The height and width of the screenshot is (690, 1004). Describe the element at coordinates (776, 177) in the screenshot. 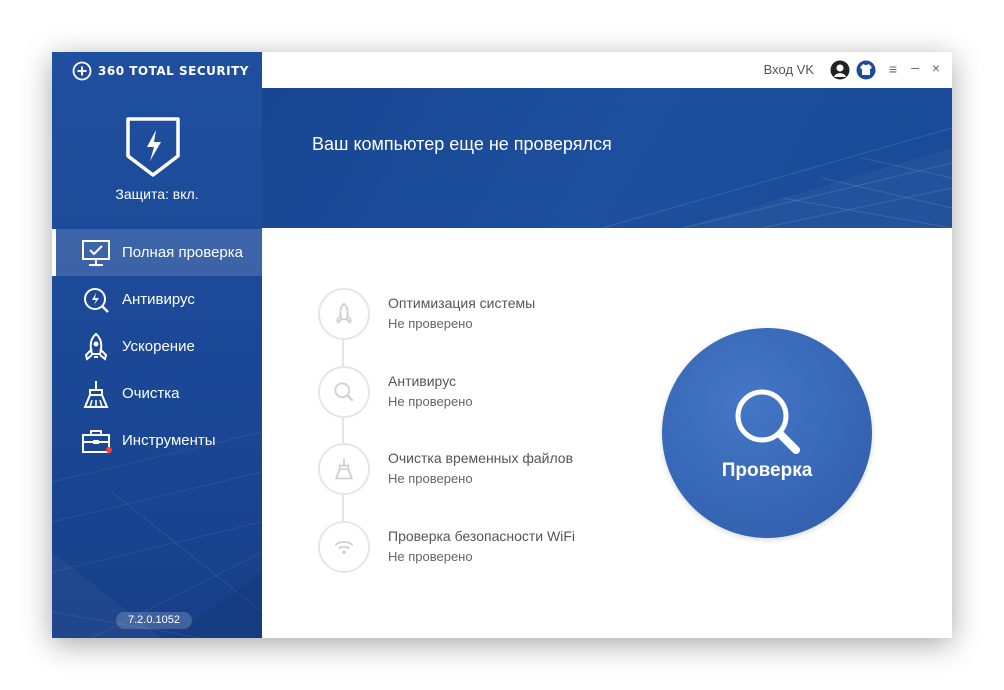

I see `banner-background-pattern` at that location.